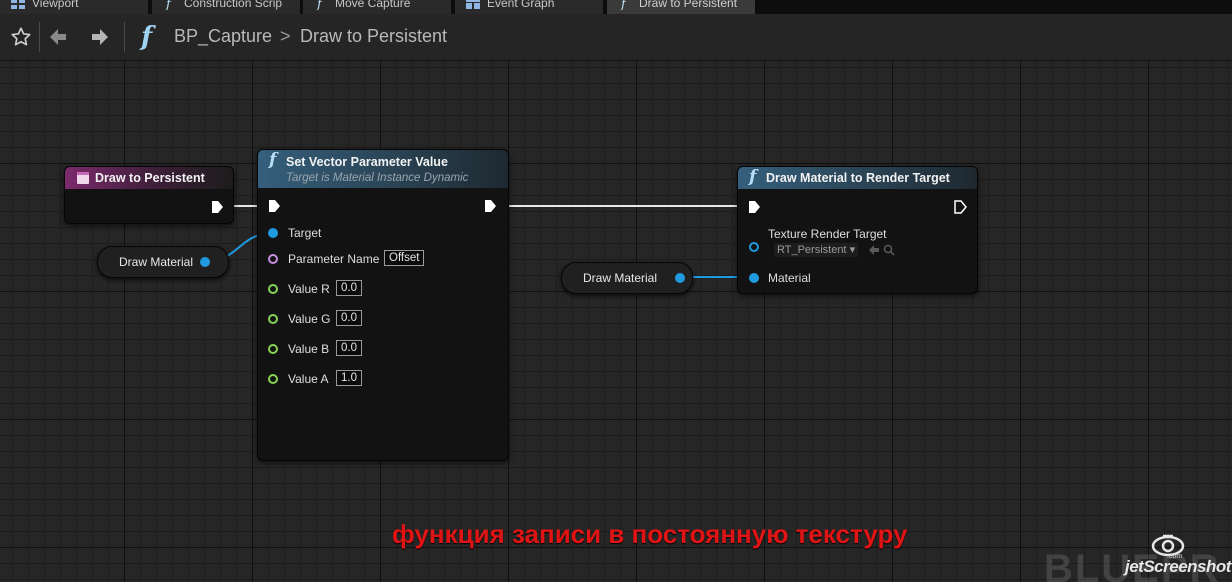 Image resolution: width=1232 pixels, height=582 pixels. I want to click on texture-asset-value: RT_Persistent, so click(812, 250).